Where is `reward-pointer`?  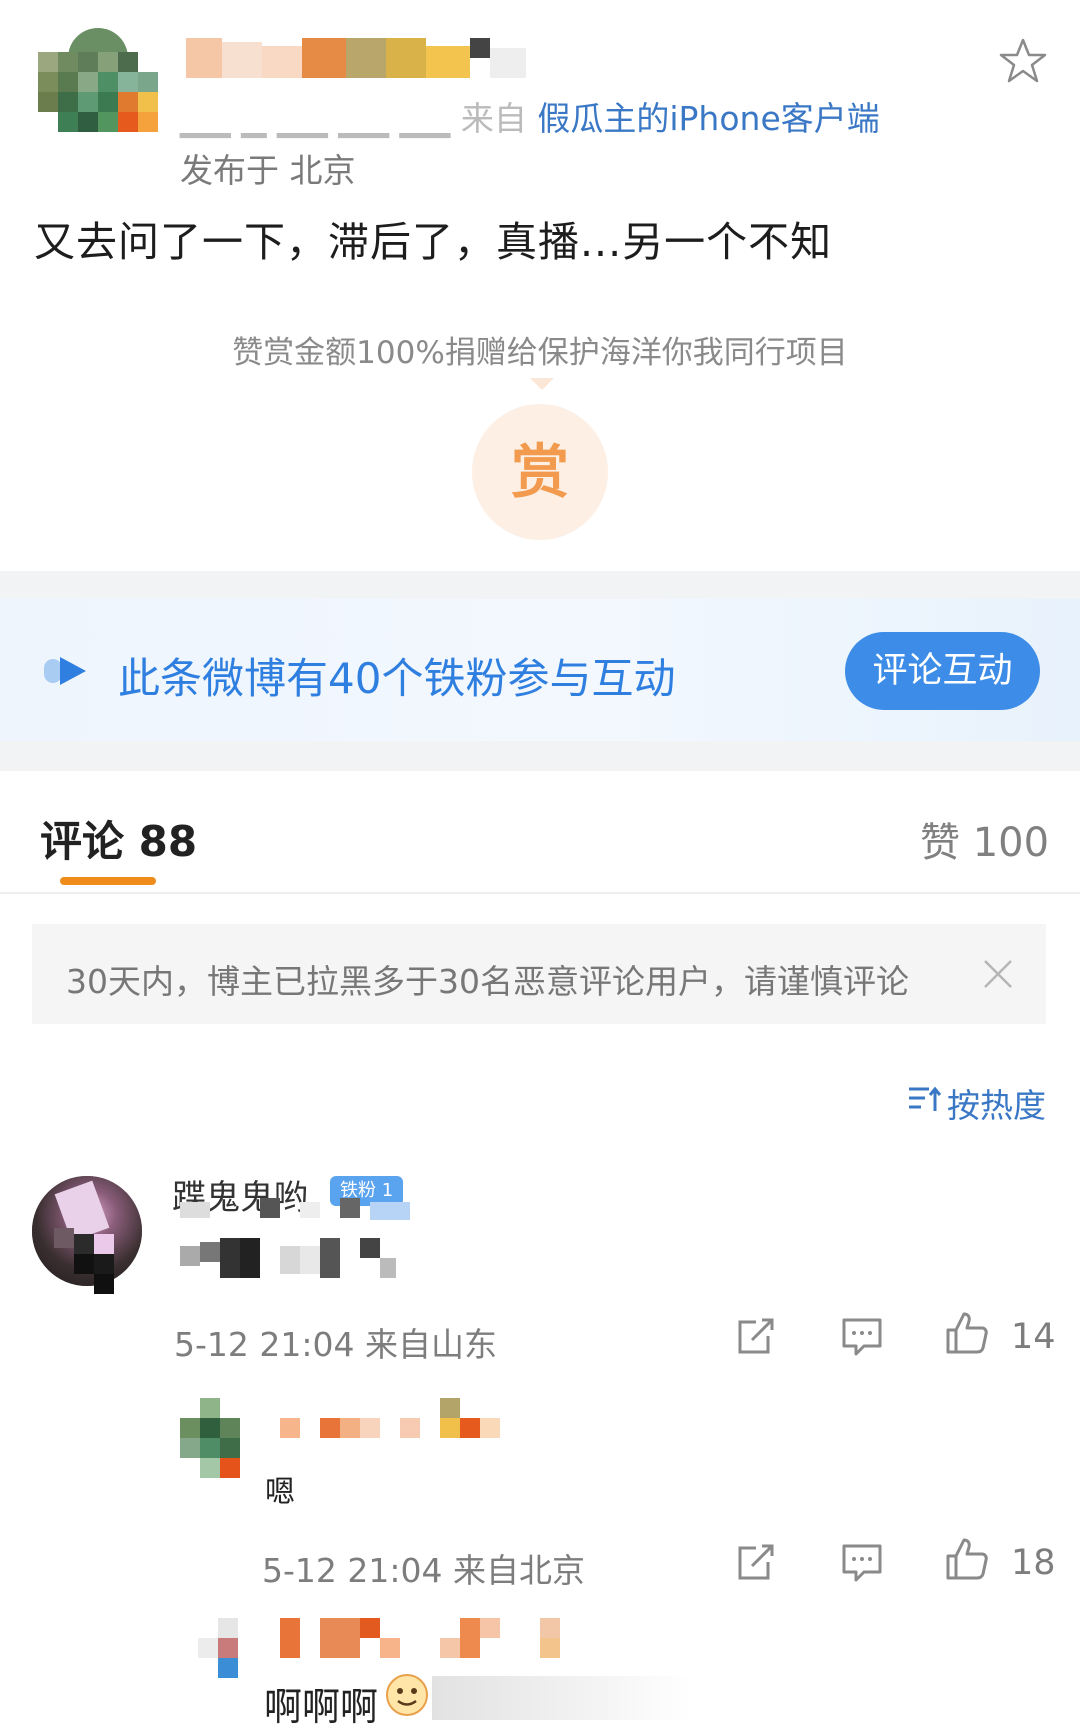
reward-pointer is located at coordinates (542, 384).